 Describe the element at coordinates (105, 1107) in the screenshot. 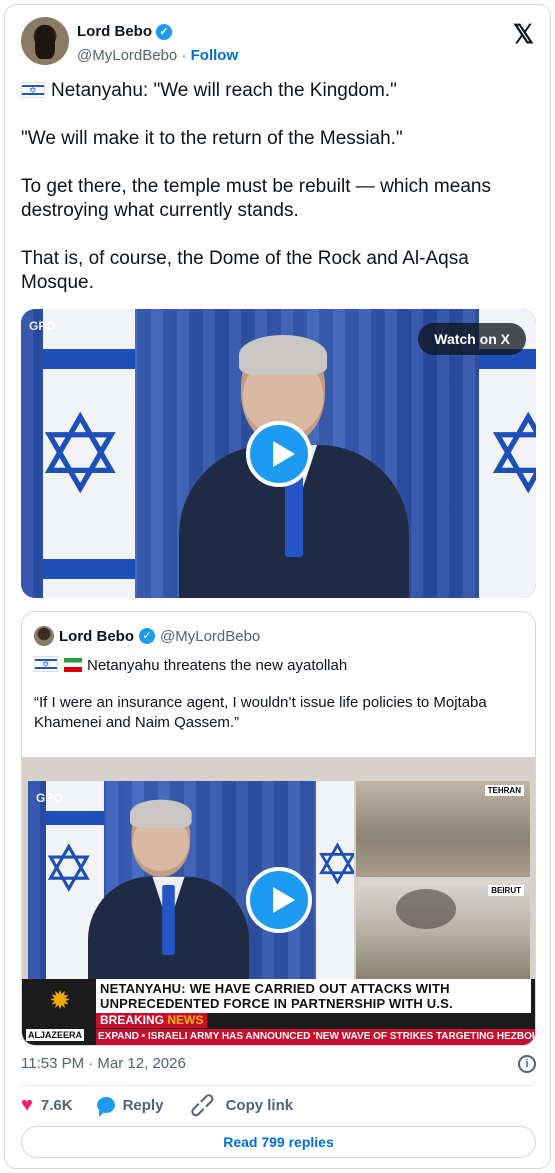

I see `reply-bubble-icon` at that location.